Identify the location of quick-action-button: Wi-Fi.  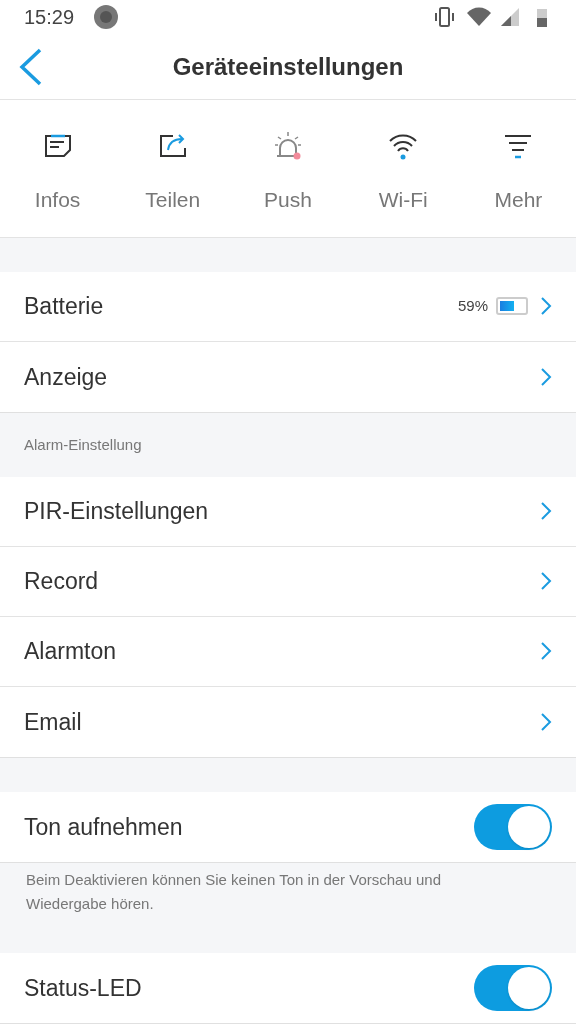
(403, 168).